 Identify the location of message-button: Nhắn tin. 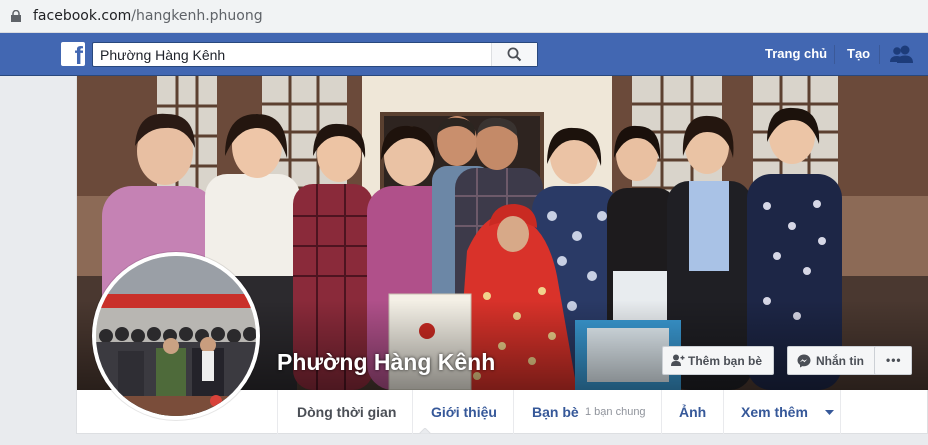
(832, 360).